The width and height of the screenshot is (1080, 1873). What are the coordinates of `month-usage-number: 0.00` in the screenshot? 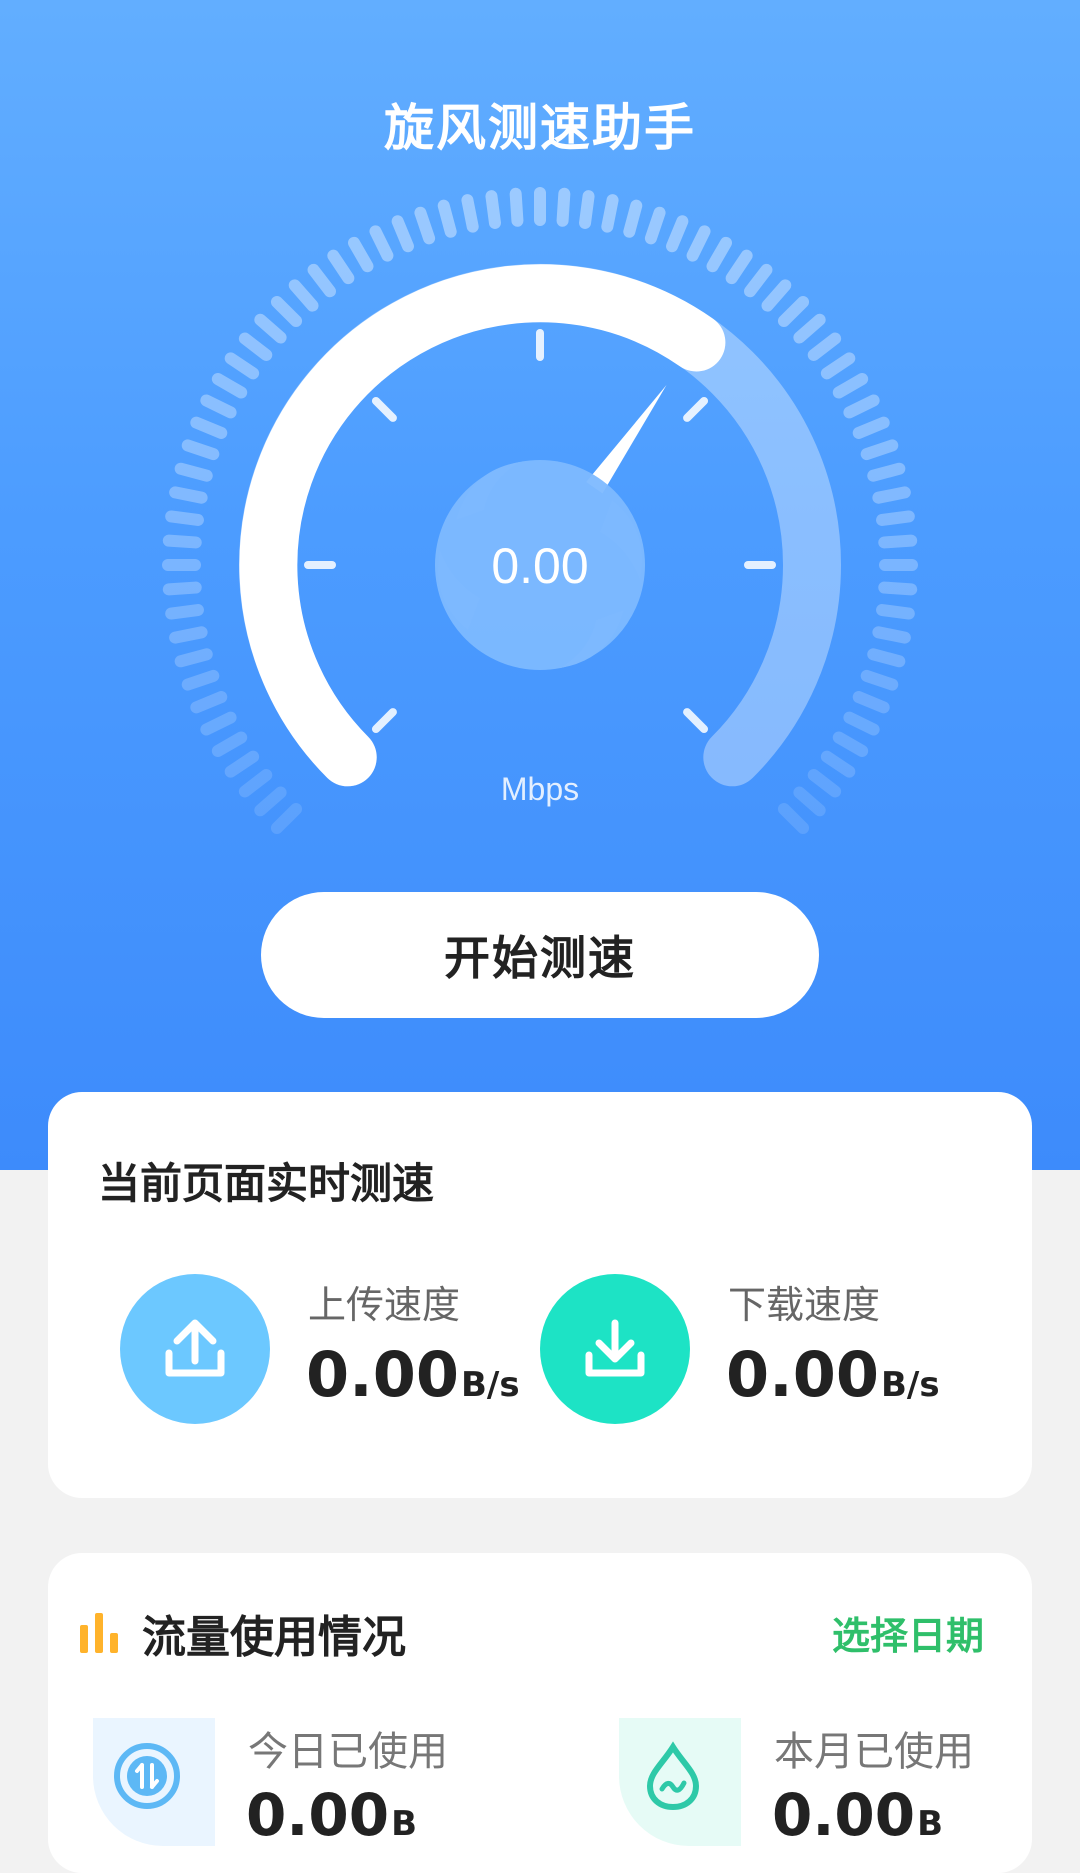 It's located at (844, 1815).